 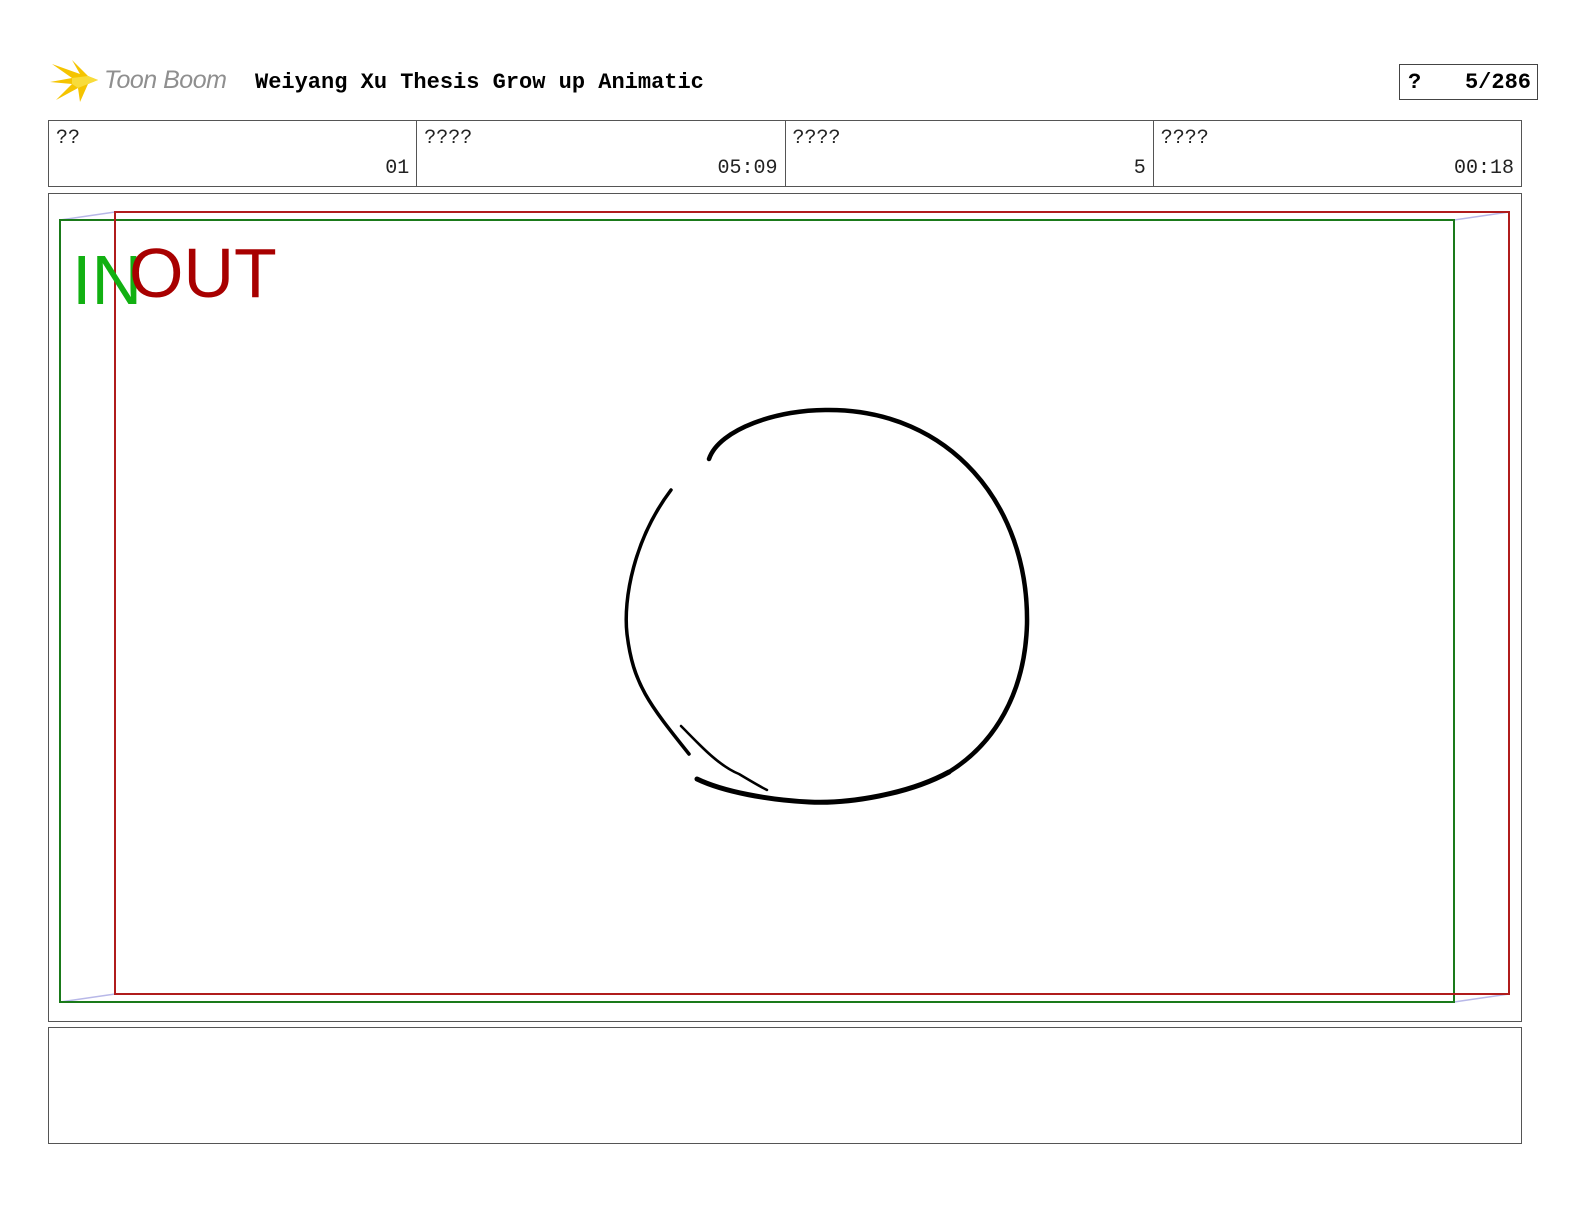 What do you see at coordinates (1415, 82) in the screenshot?
I see `page-prefix: ?` at bounding box center [1415, 82].